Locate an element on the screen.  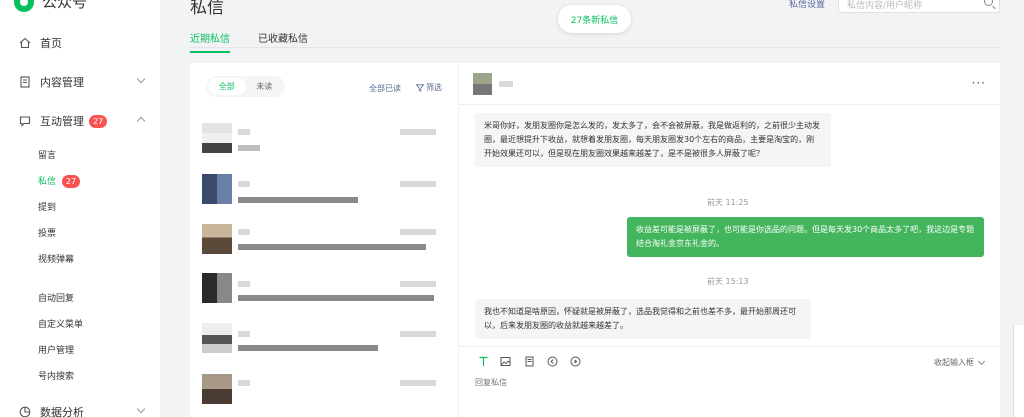
sidebar-subitem-messages: 私信 27 is located at coordinates (59, 181).